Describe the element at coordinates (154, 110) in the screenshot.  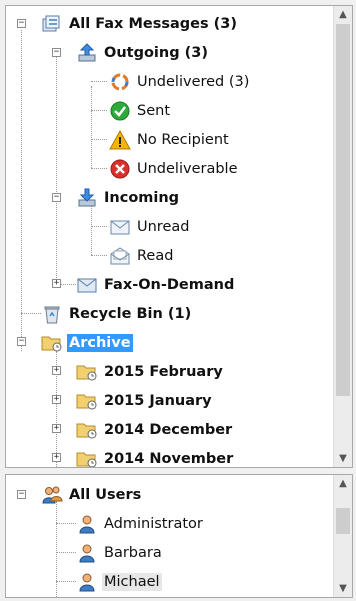
I see `tree-item-label: Sent` at that location.